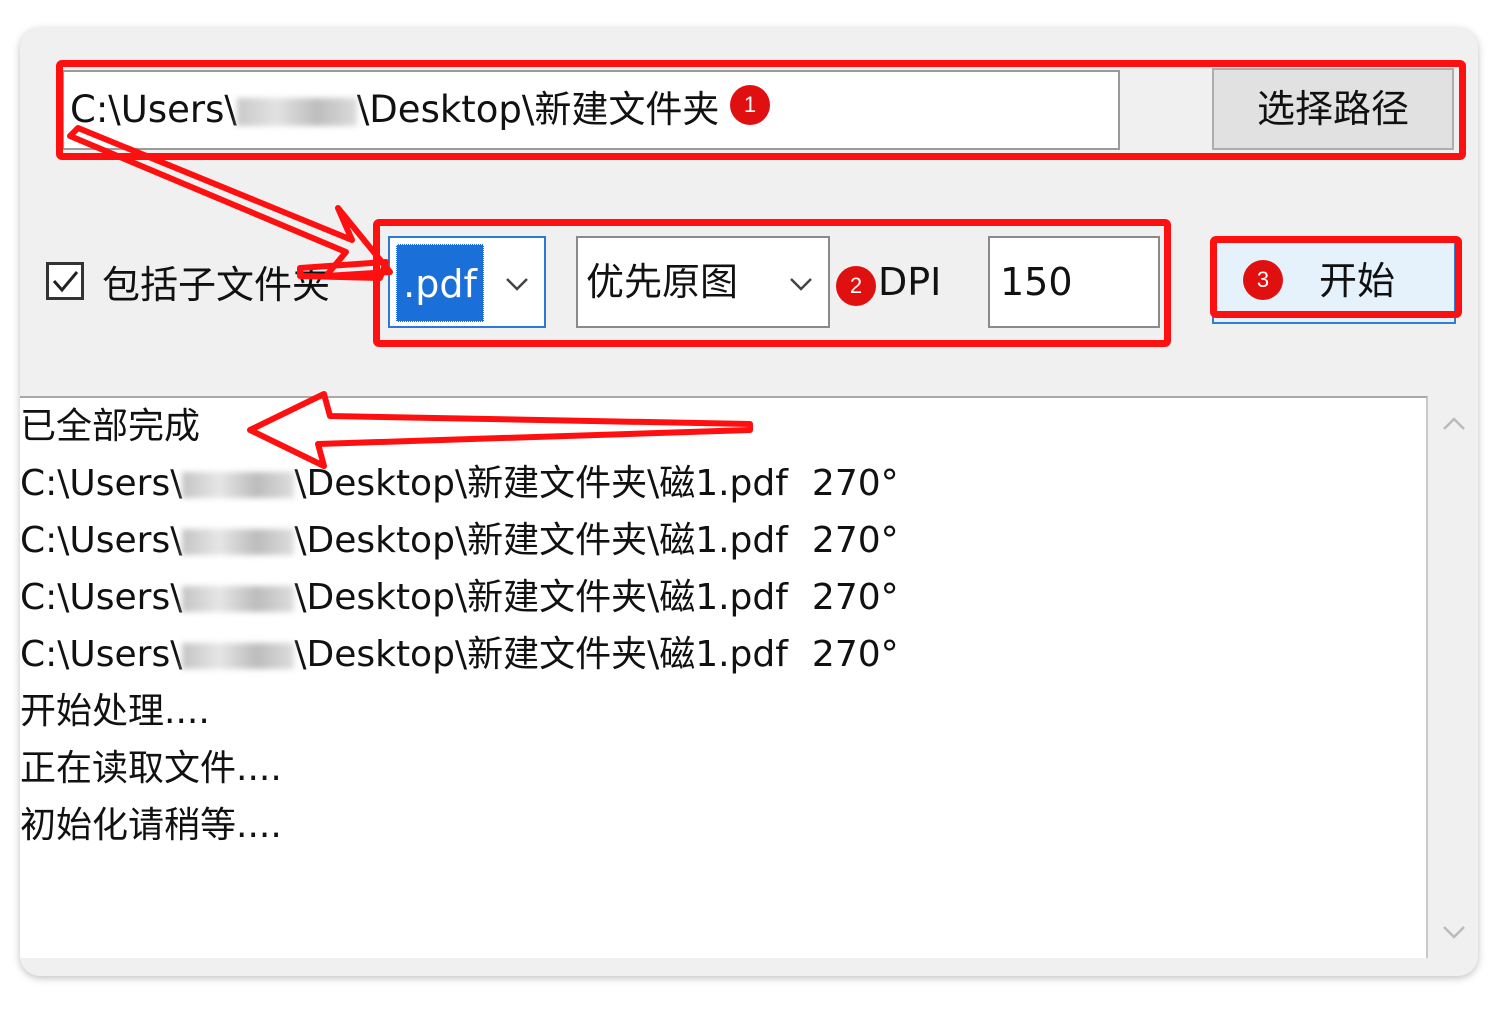 The height and width of the screenshot is (1011, 1508). What do you see at coordinates (538, 109) in the screenshot?
I see `path-suffix: \Desktop\新建文件夹` at bounding box center [538, 109].